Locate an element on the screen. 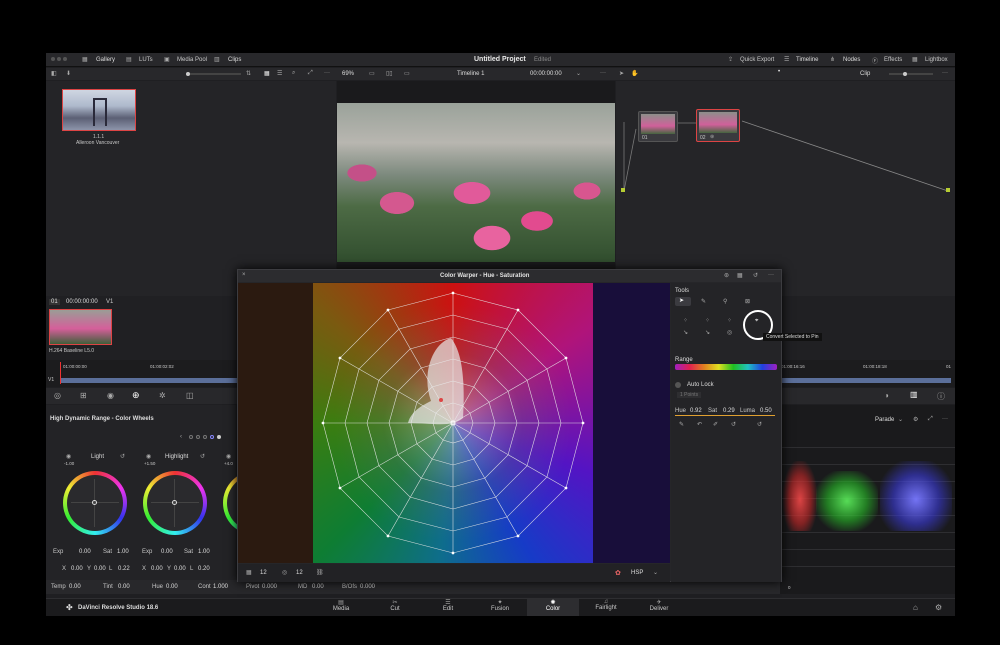 The width and height of the screenshot is (1000, 645). highlight-exp-value: 0.00 is located at coordinates (167, 552).